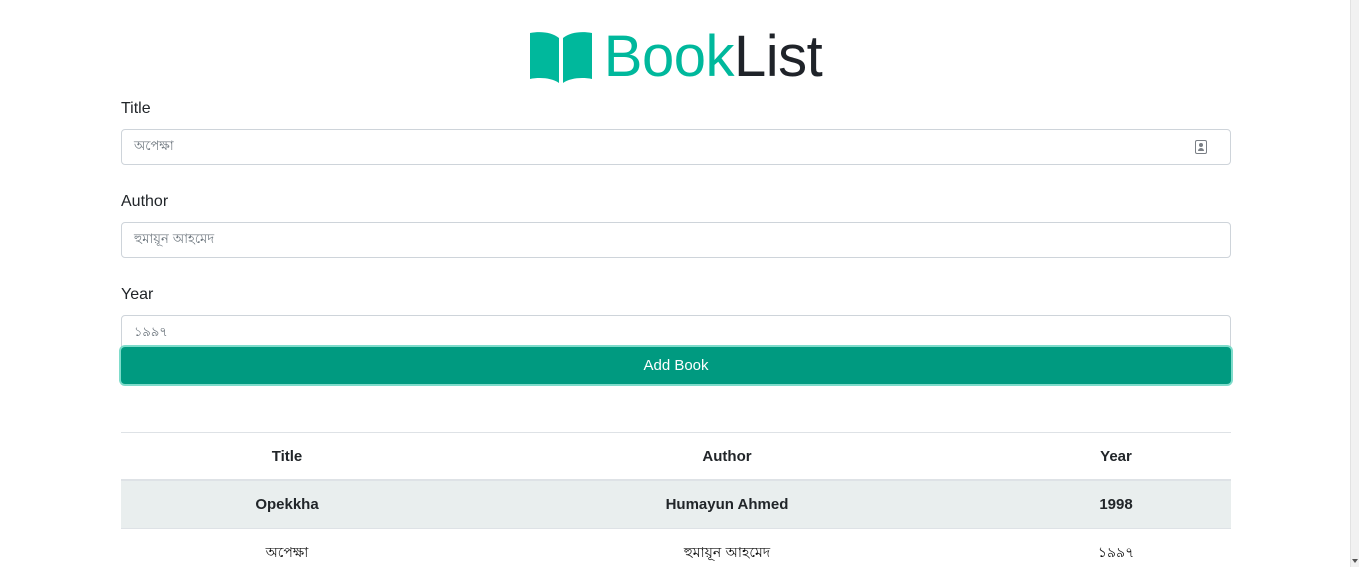 The width and height of the screenshot is (1359, 567). I want to click on table-row: Opekkha Humayun Ahmed 1998, so click(676, 505).